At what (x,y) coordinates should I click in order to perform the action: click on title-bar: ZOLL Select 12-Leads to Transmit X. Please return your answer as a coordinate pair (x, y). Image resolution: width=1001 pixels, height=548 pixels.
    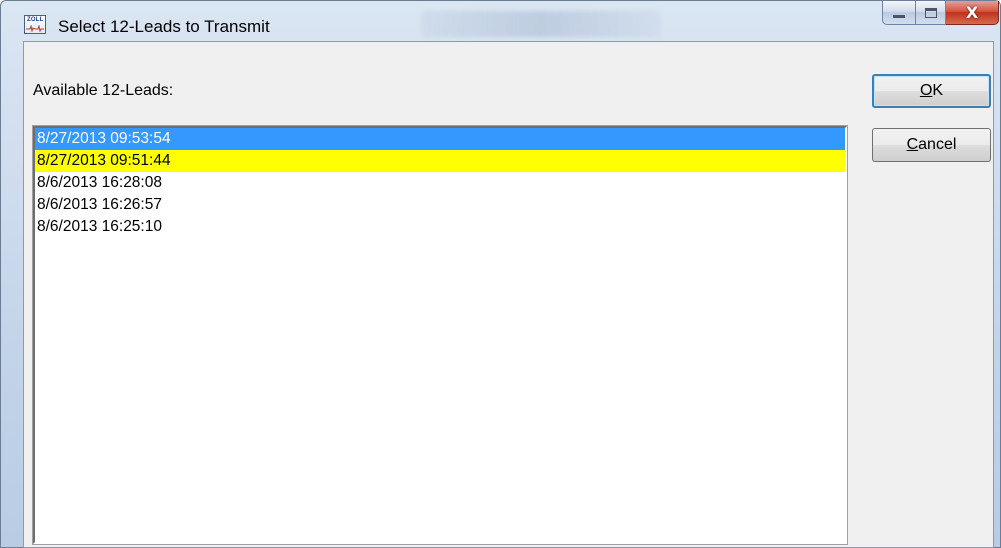
    Looking at the image, I should click on (500, 19).